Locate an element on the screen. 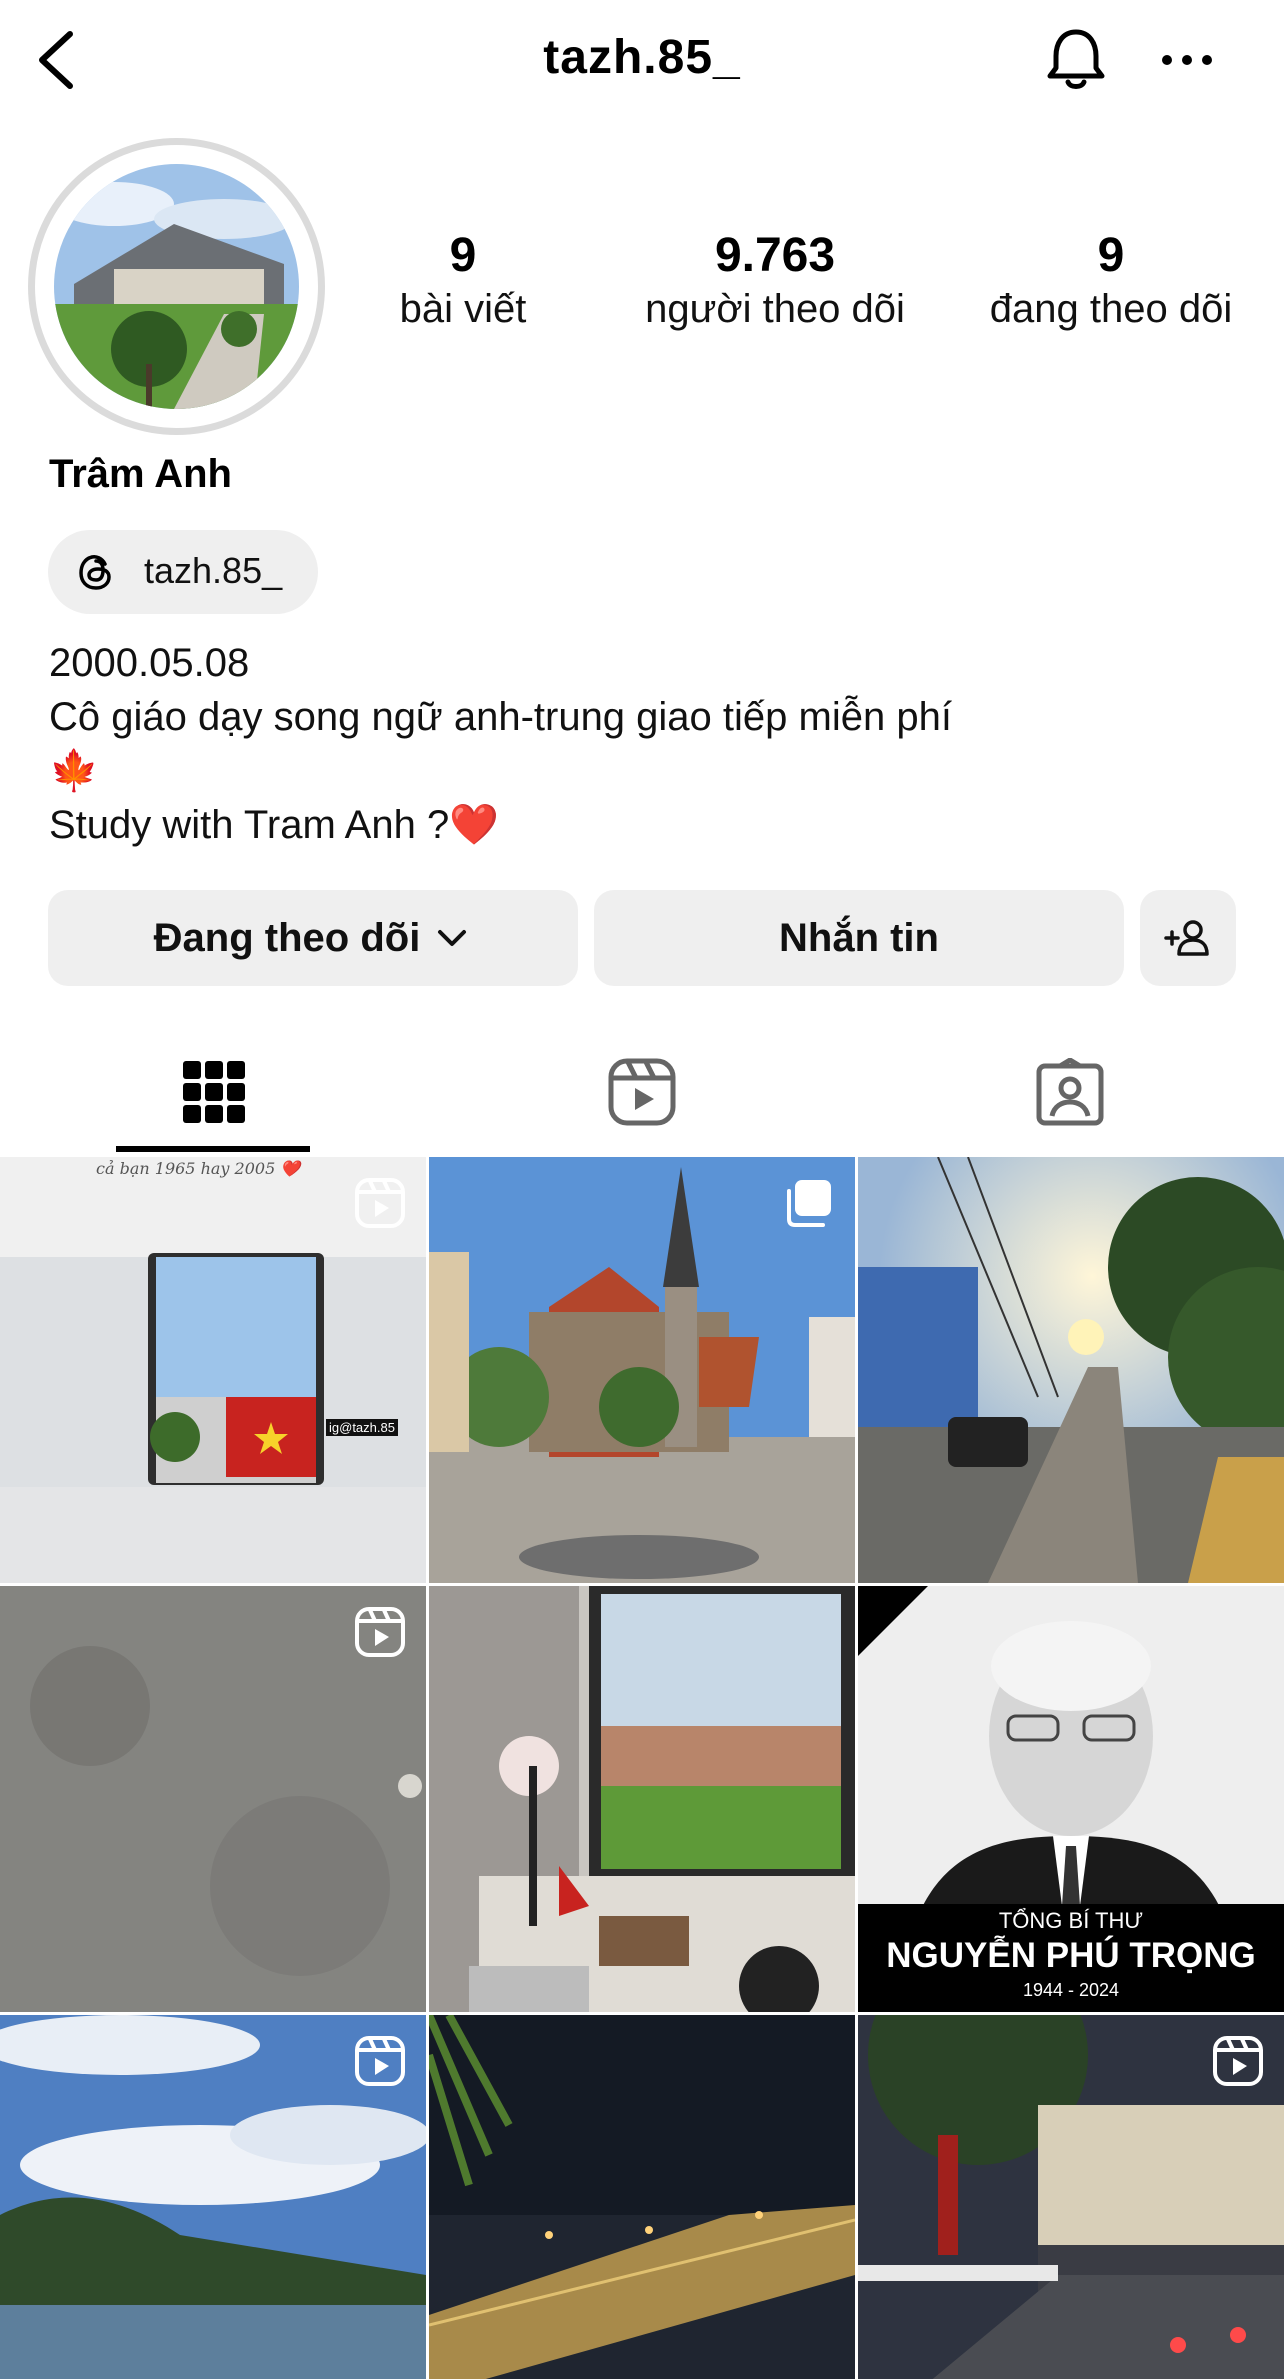  tab-posts-grid is located at coordinates (214, 1092).